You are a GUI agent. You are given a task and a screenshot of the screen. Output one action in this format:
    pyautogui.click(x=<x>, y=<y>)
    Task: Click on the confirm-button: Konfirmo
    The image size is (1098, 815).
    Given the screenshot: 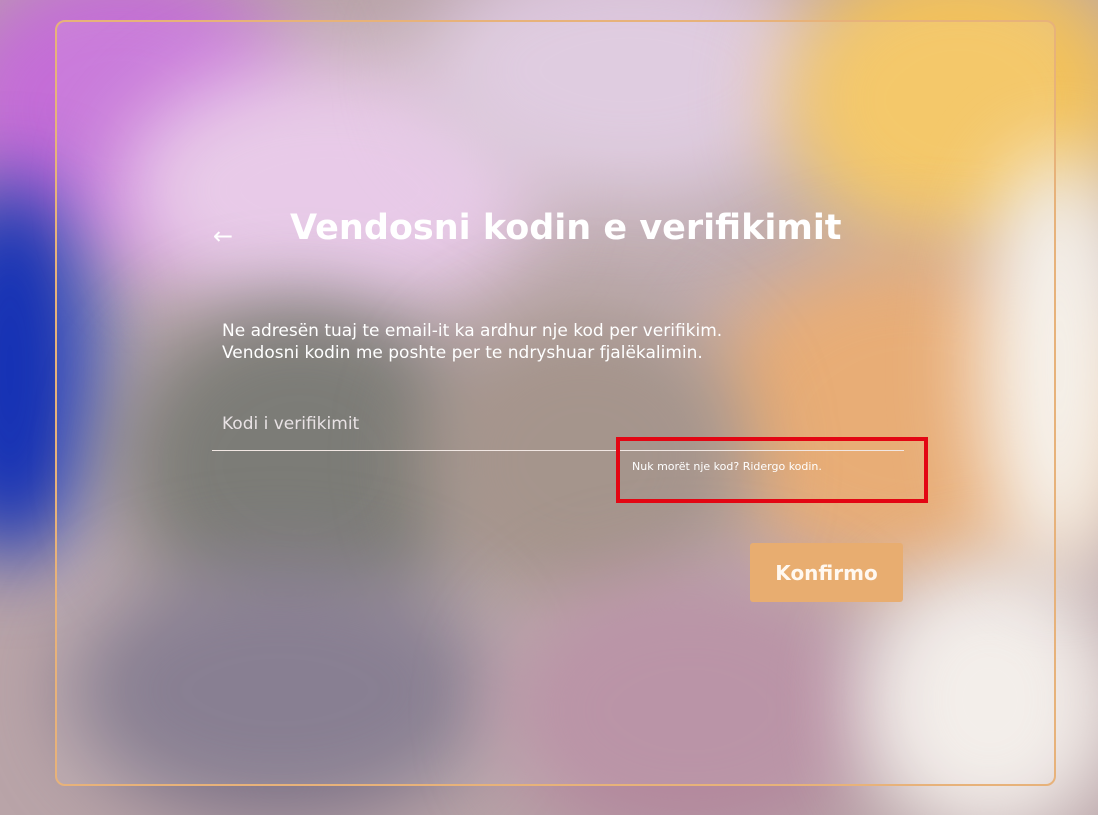 What is the action you would take?
    pyautogui.click(x=826, y=572)
    